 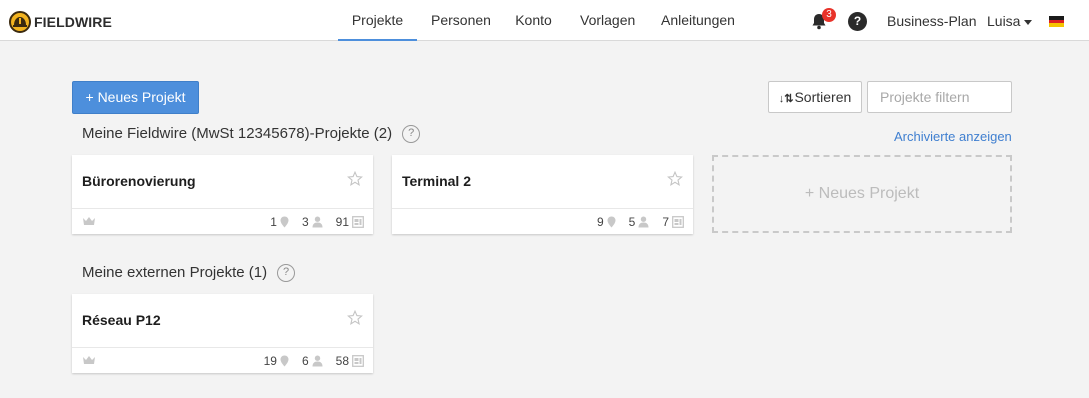 What do you see at coordinates (1028, 22) in the screenshot?
I see `caret-down-icon` at bounding box center [1028, 22].